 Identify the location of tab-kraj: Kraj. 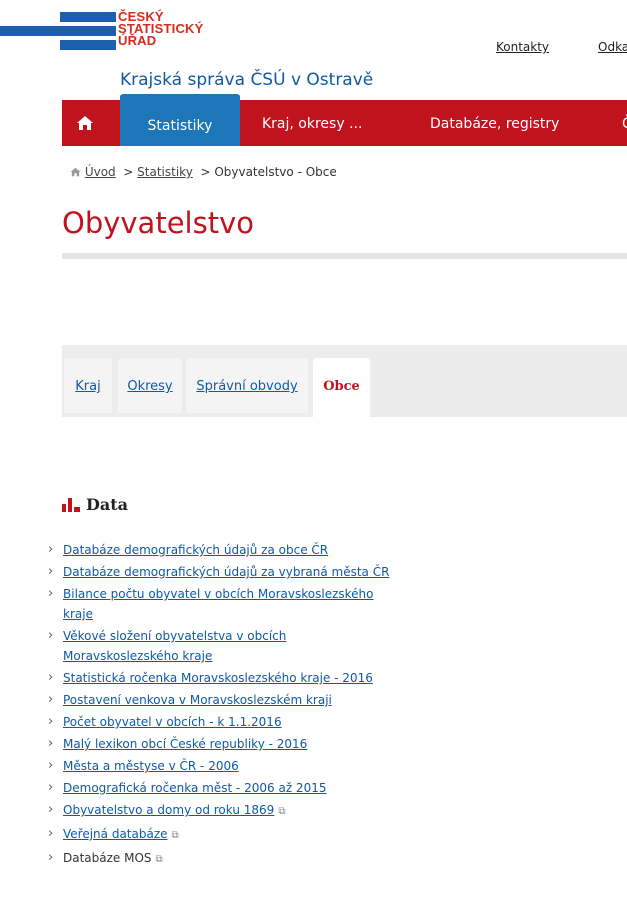
(88, 385).